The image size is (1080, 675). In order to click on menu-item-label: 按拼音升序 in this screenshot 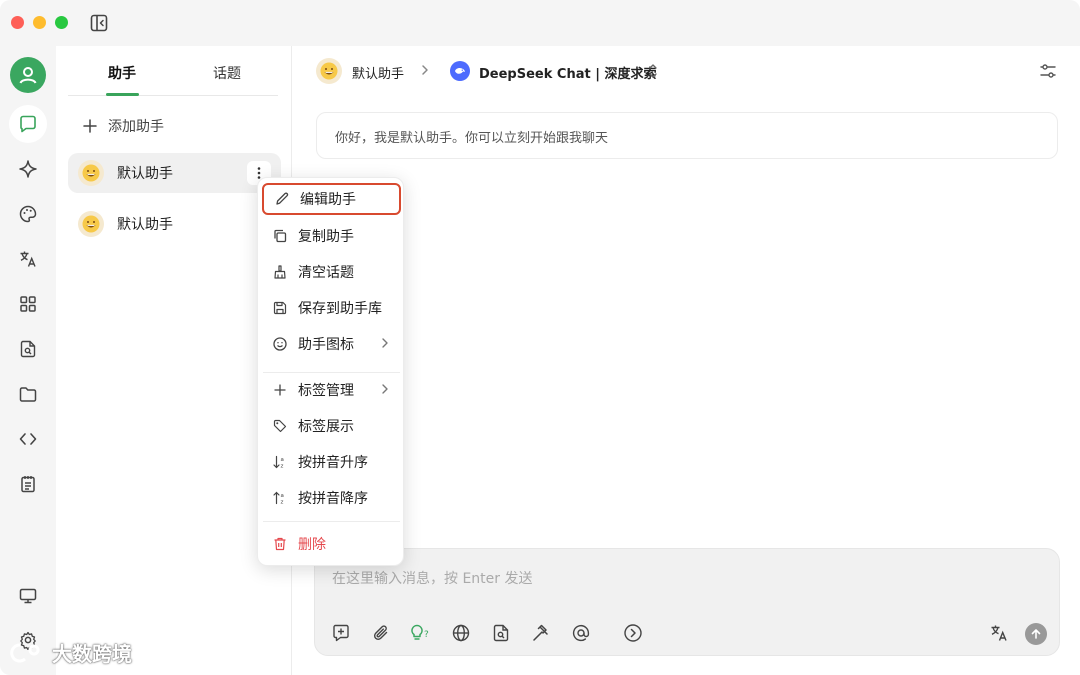, I will do `click(333, 463)`.